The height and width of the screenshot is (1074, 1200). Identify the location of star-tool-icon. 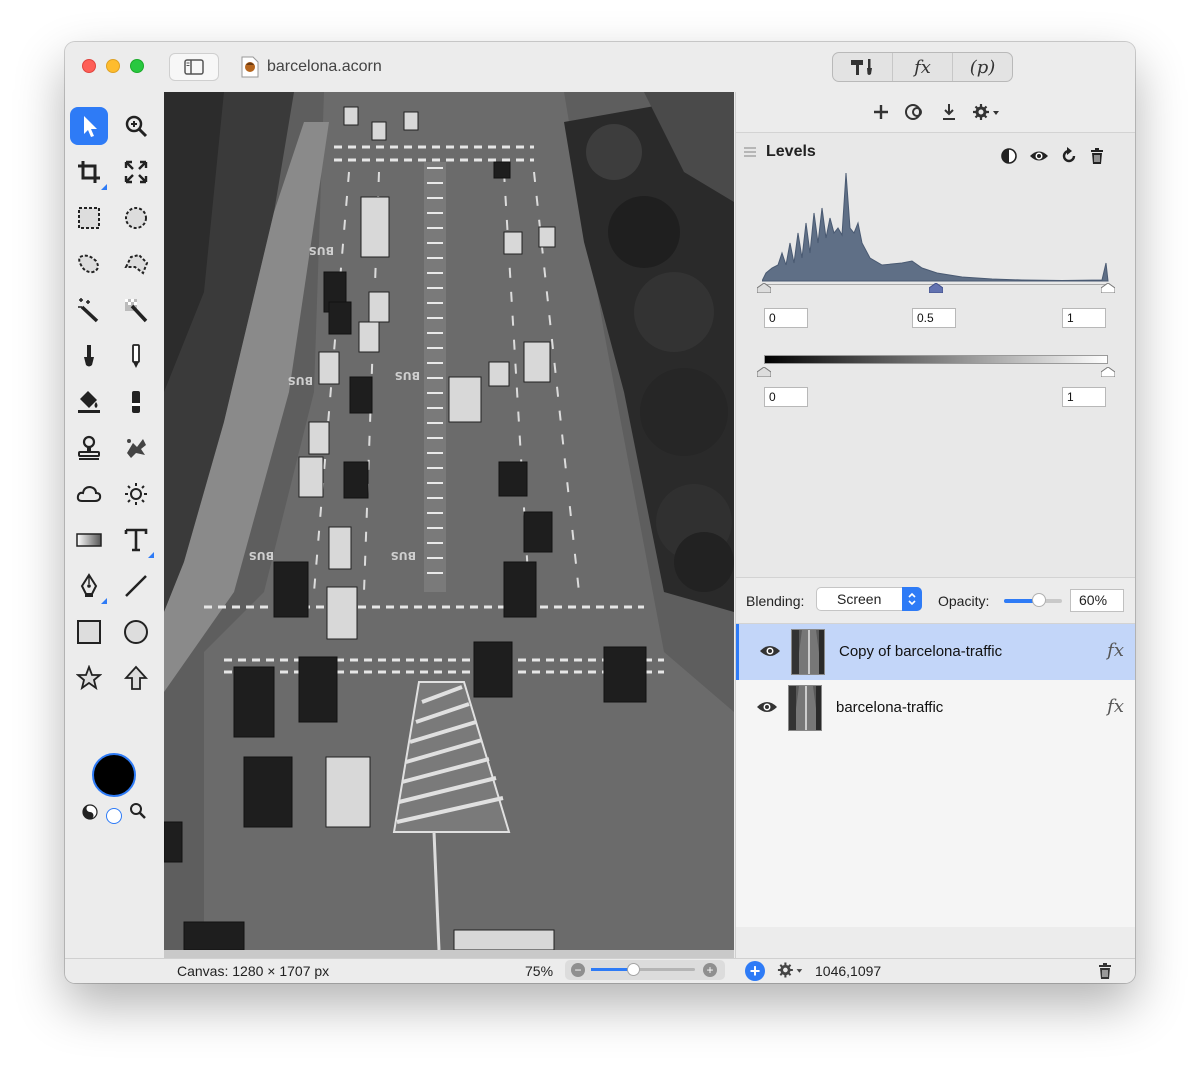
(89, 678).